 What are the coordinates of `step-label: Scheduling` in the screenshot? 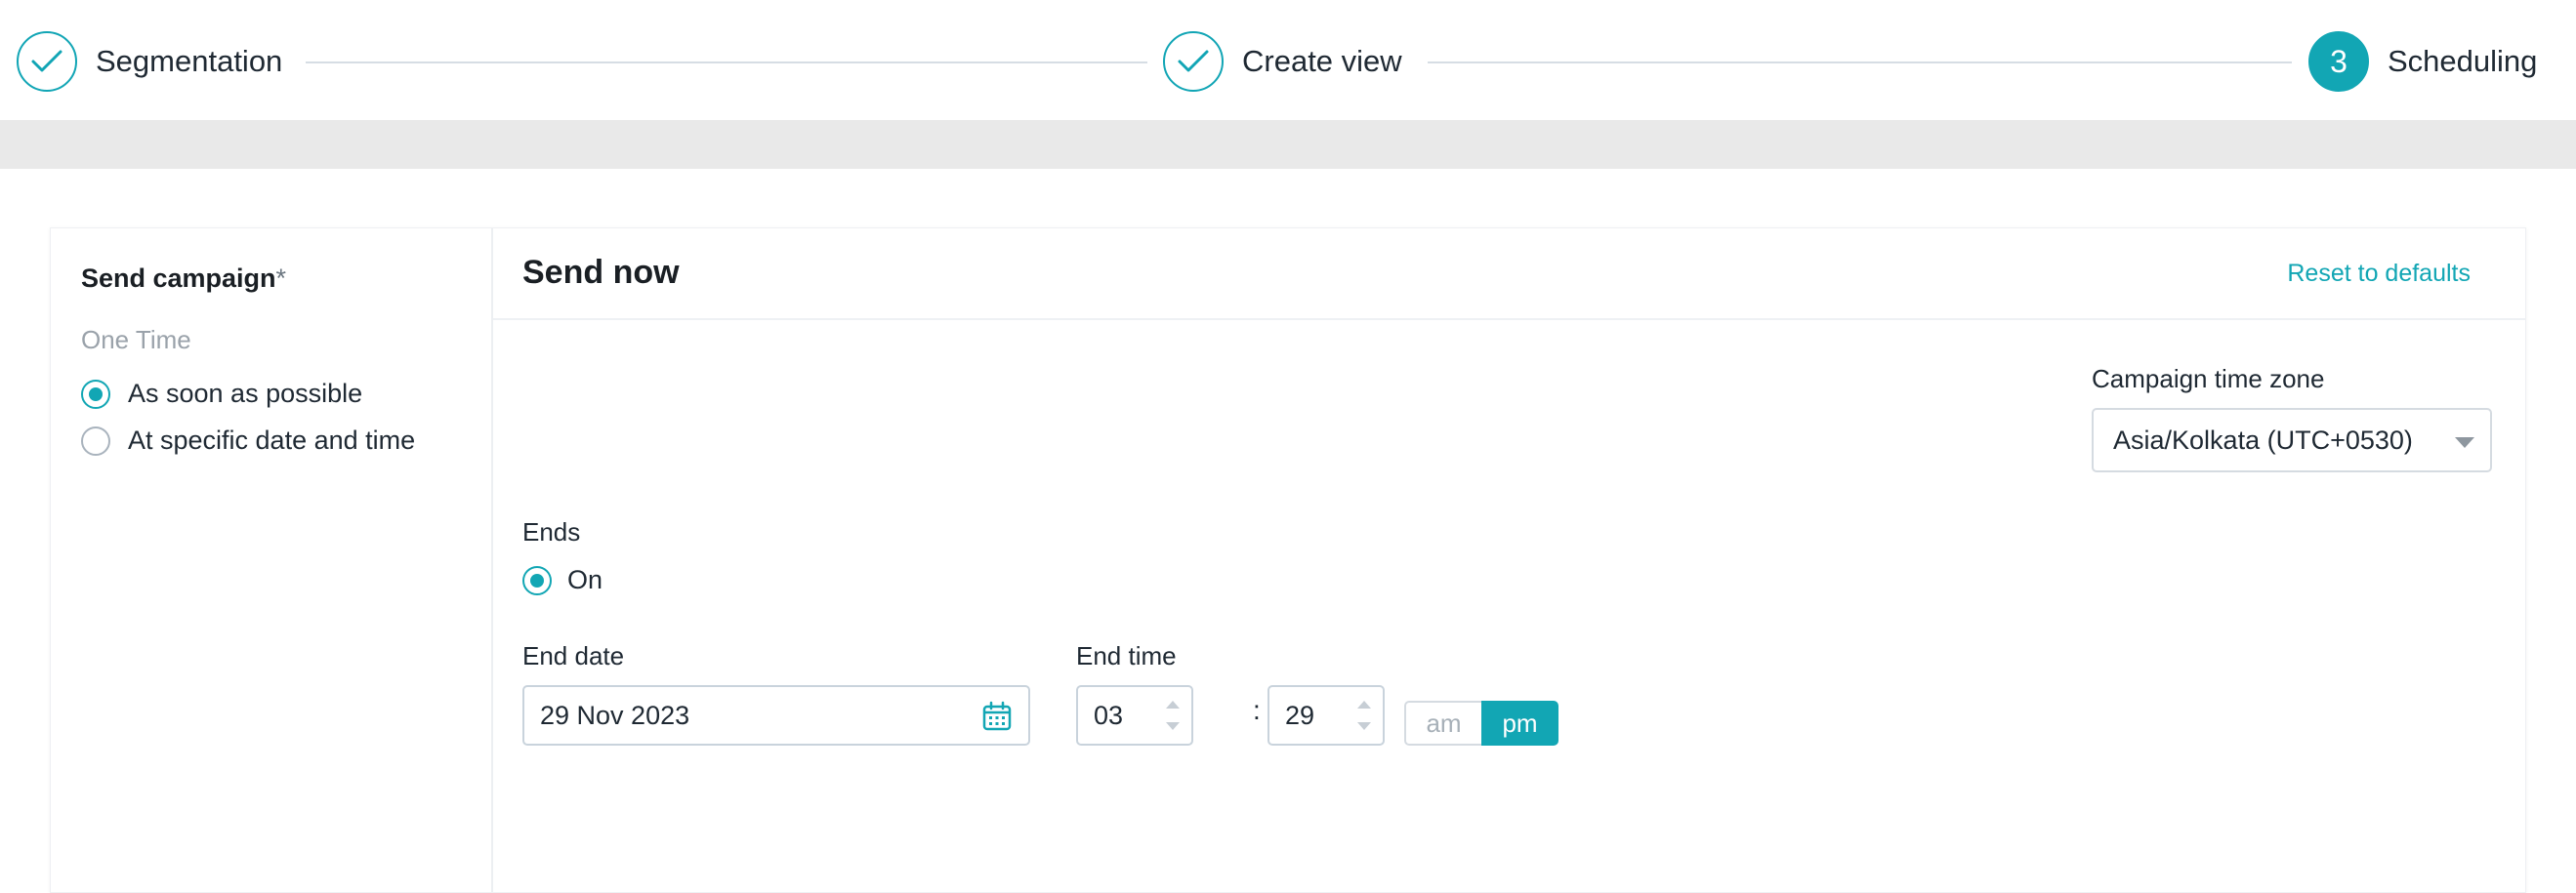 It's located at (2463, 61).